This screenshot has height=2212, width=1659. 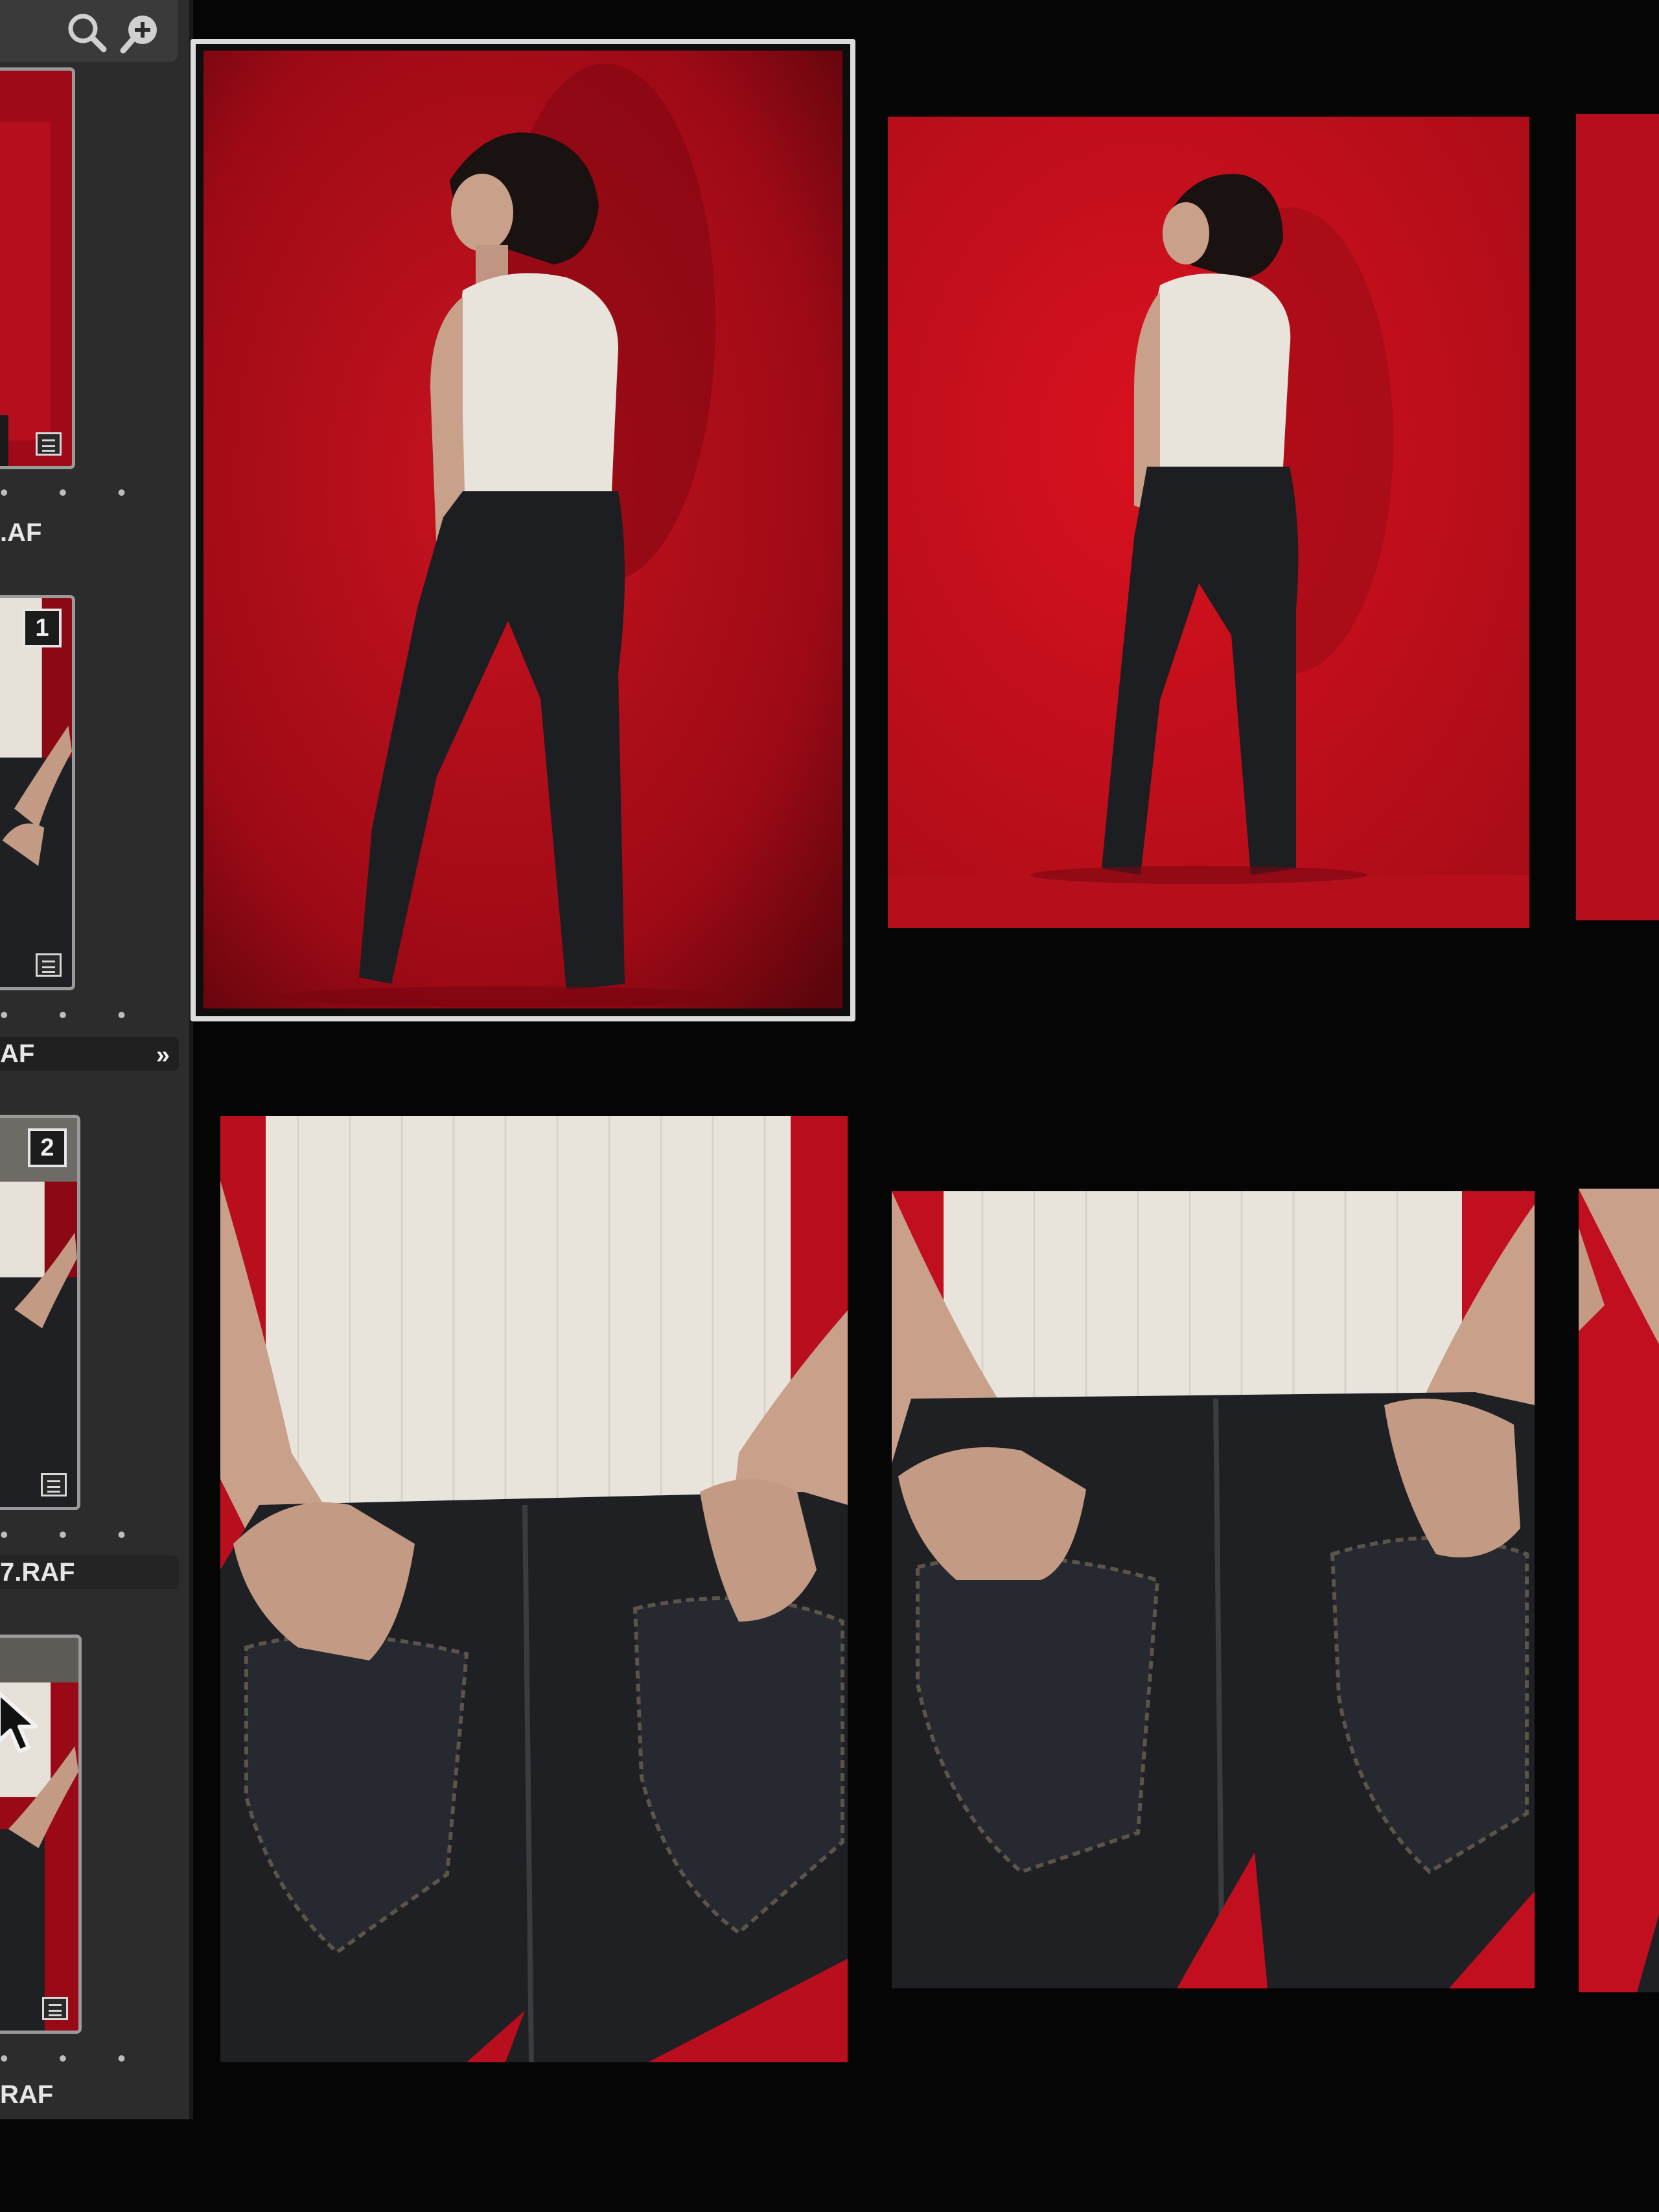 I want to click on thumbnail-filename-selected: AF », so click(x=89, y=1054).